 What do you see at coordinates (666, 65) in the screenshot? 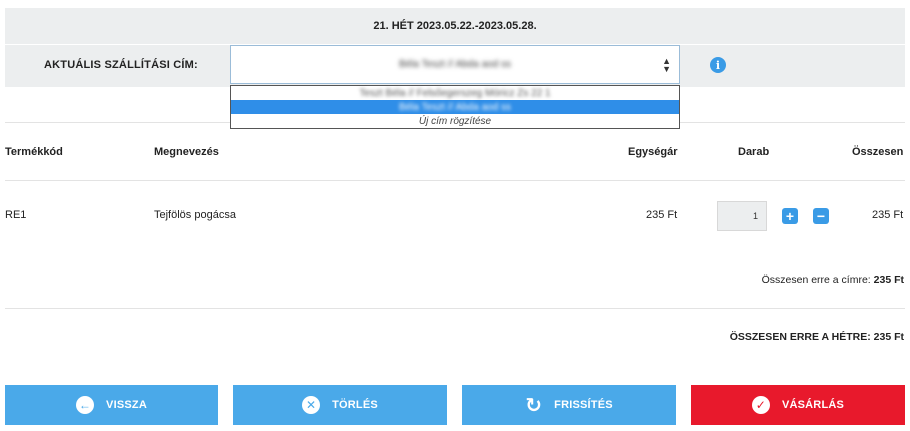
I see `select-arrows-icon: ▲ ▼` at bounding box center [666, 65].